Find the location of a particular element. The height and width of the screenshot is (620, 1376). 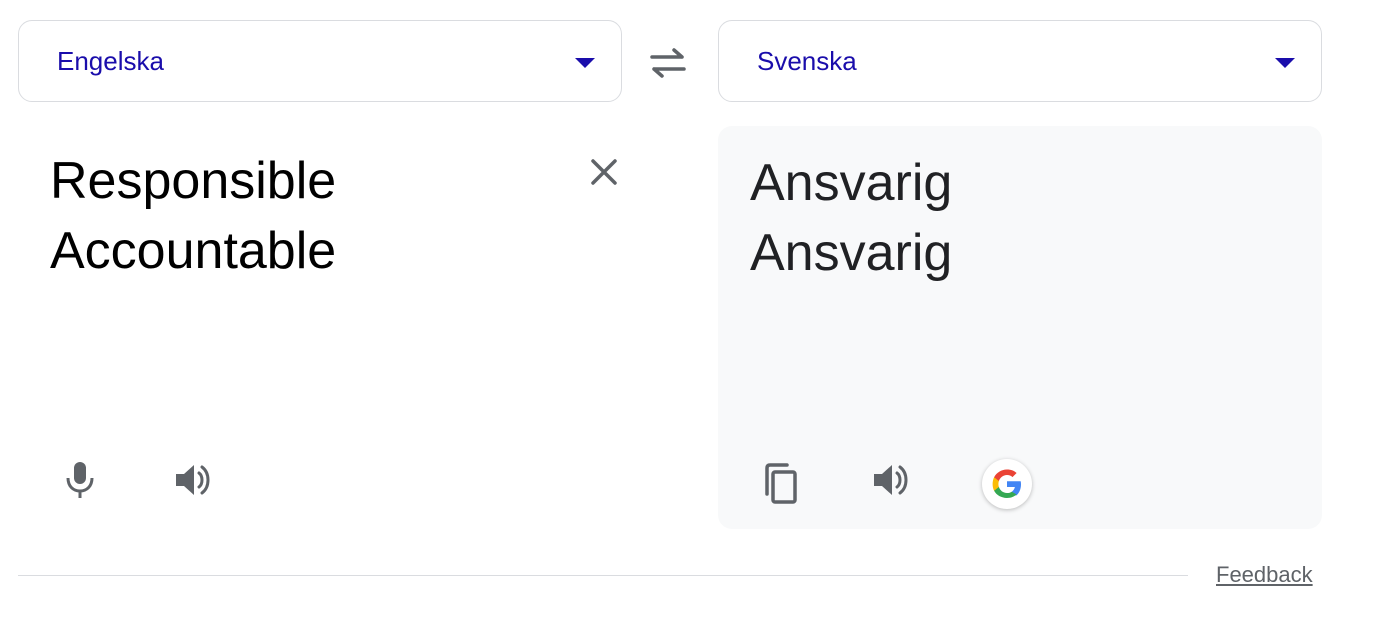

swap-languages-button is located at coordinates (668, 63).